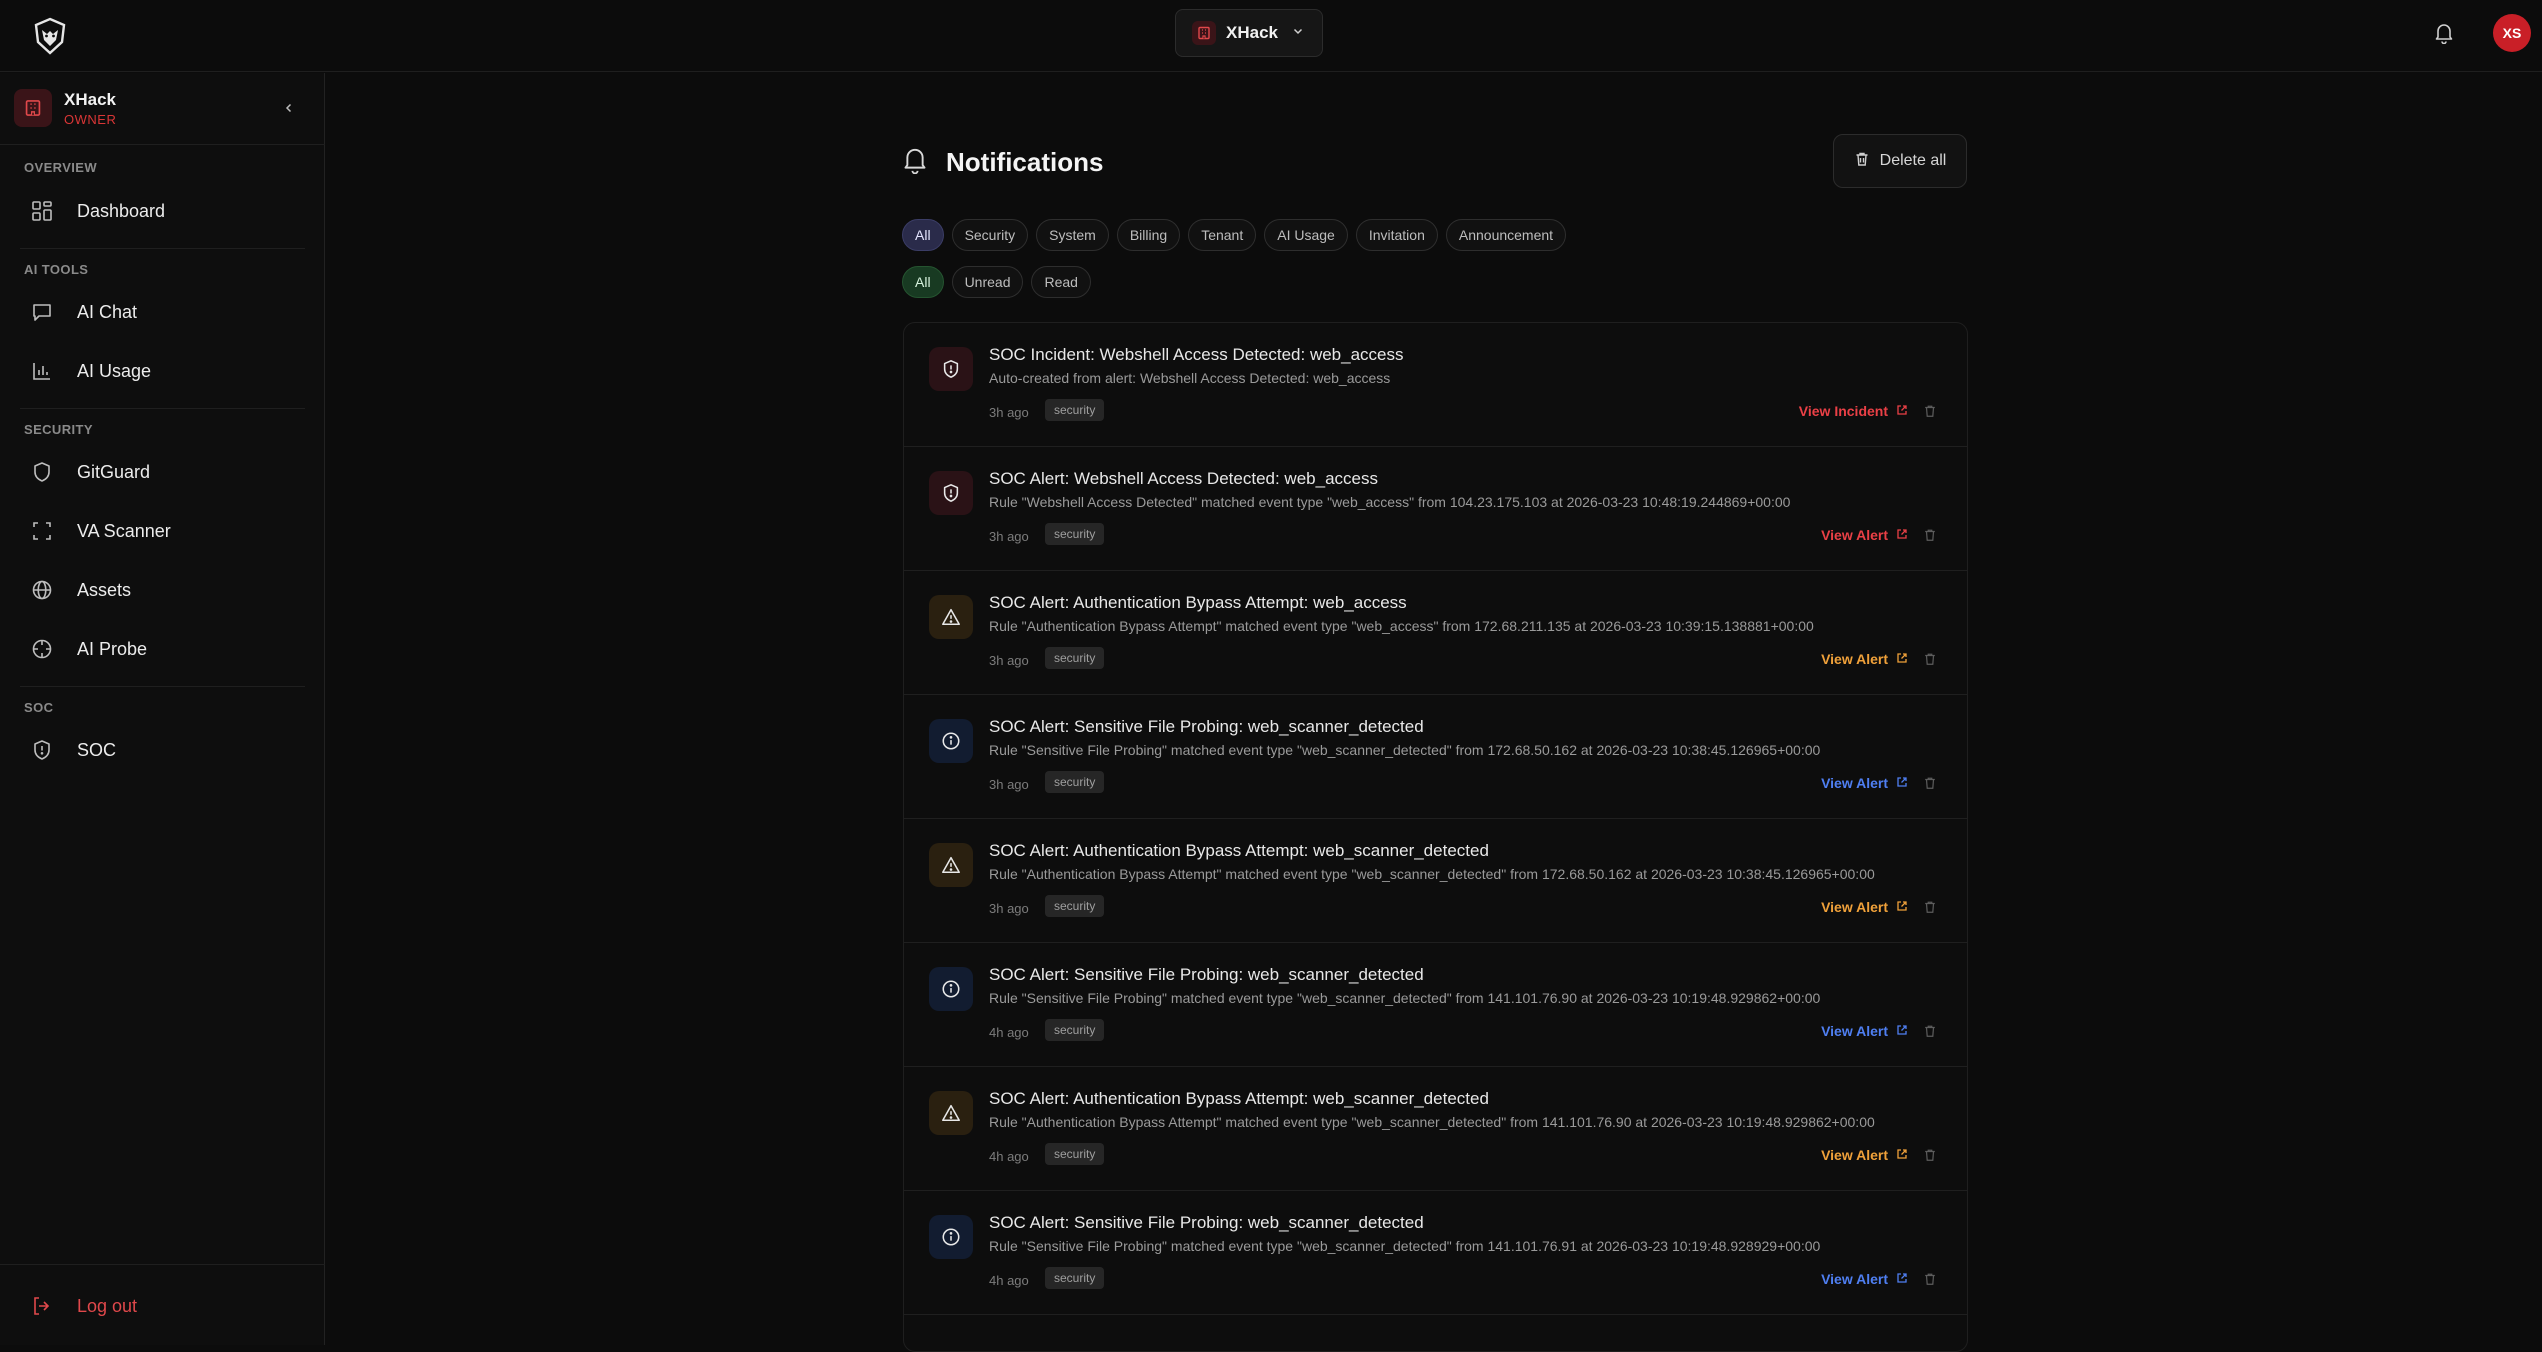 The image size is (2542, 1352). I want to click on view-incident-link: View Incident, so click(1853, 411).